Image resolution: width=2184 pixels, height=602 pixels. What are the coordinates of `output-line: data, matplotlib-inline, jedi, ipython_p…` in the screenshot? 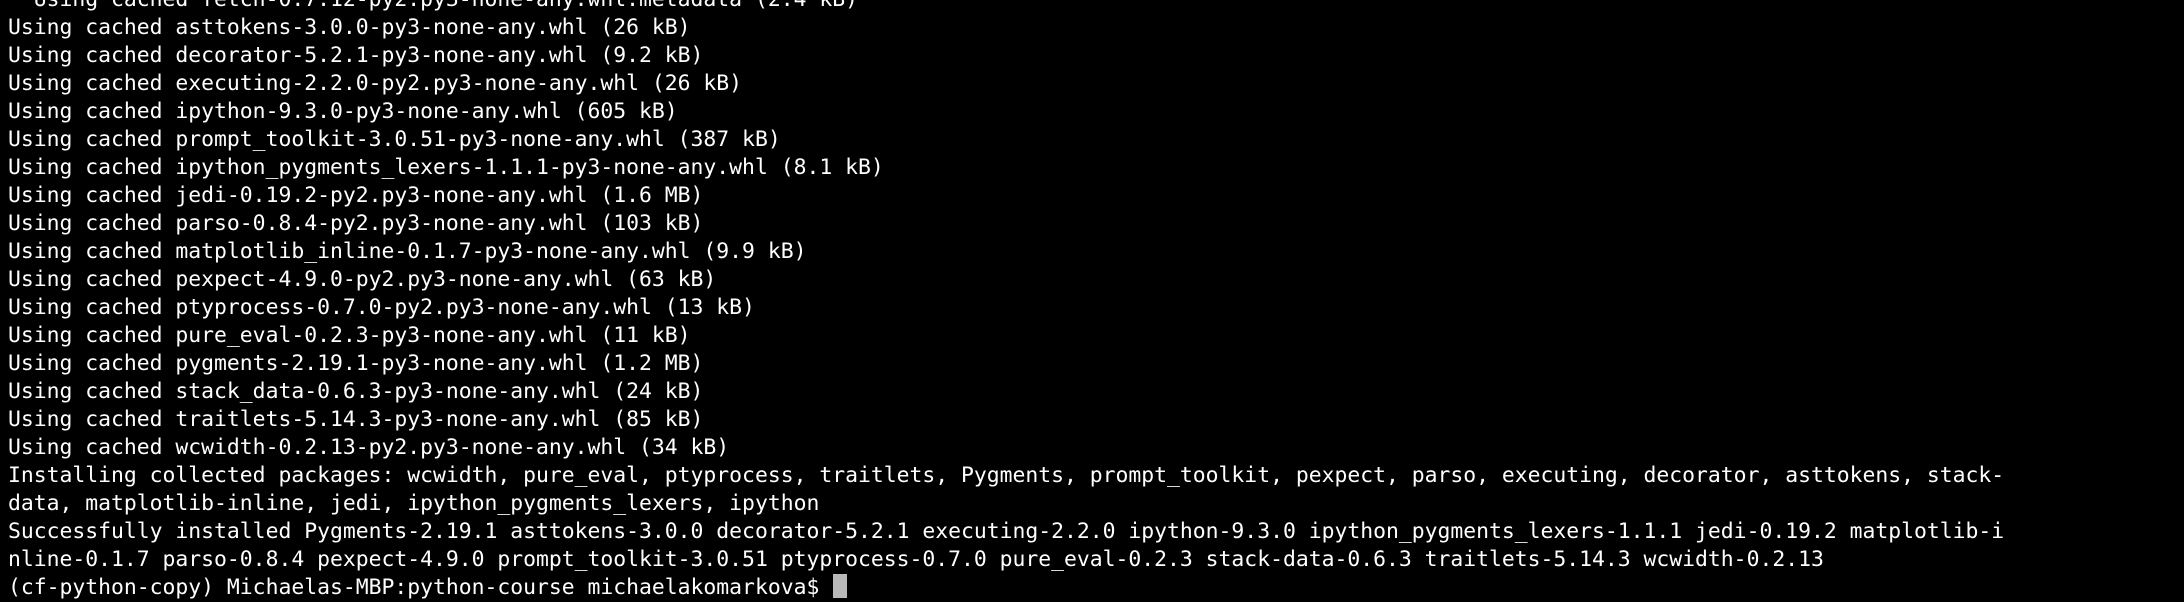 It's located at (414, 503).